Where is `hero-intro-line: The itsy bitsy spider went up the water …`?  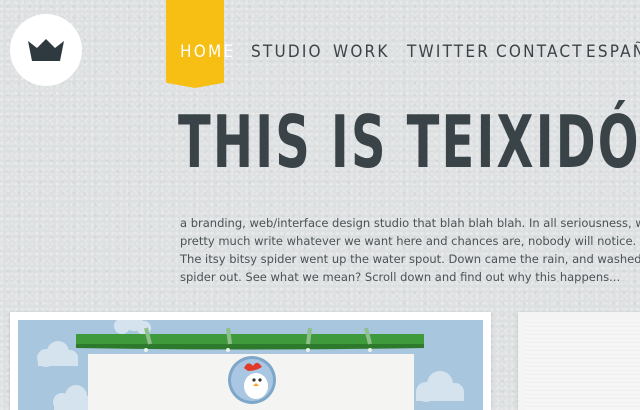 hero-intro-line: The itsy bitsy spider went up the water … is located at coordinates (410, 259).